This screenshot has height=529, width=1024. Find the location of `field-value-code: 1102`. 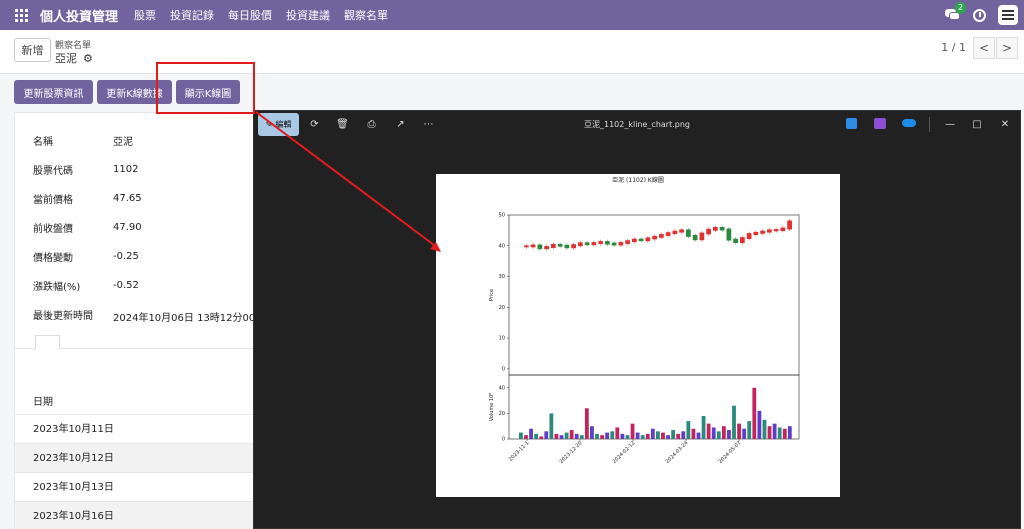

field-value-code: 1102 is located at coordinates (126, 169).